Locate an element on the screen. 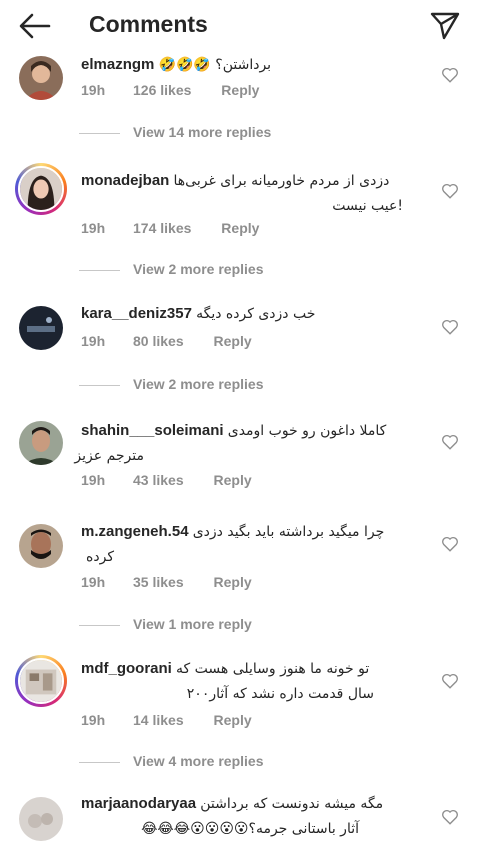 This screenshot has width=484, height=846. comment-text-line2: آثار باستانی جرمه؟😮😮😮😮😂😂😂 is located at coordinates (250, 829).